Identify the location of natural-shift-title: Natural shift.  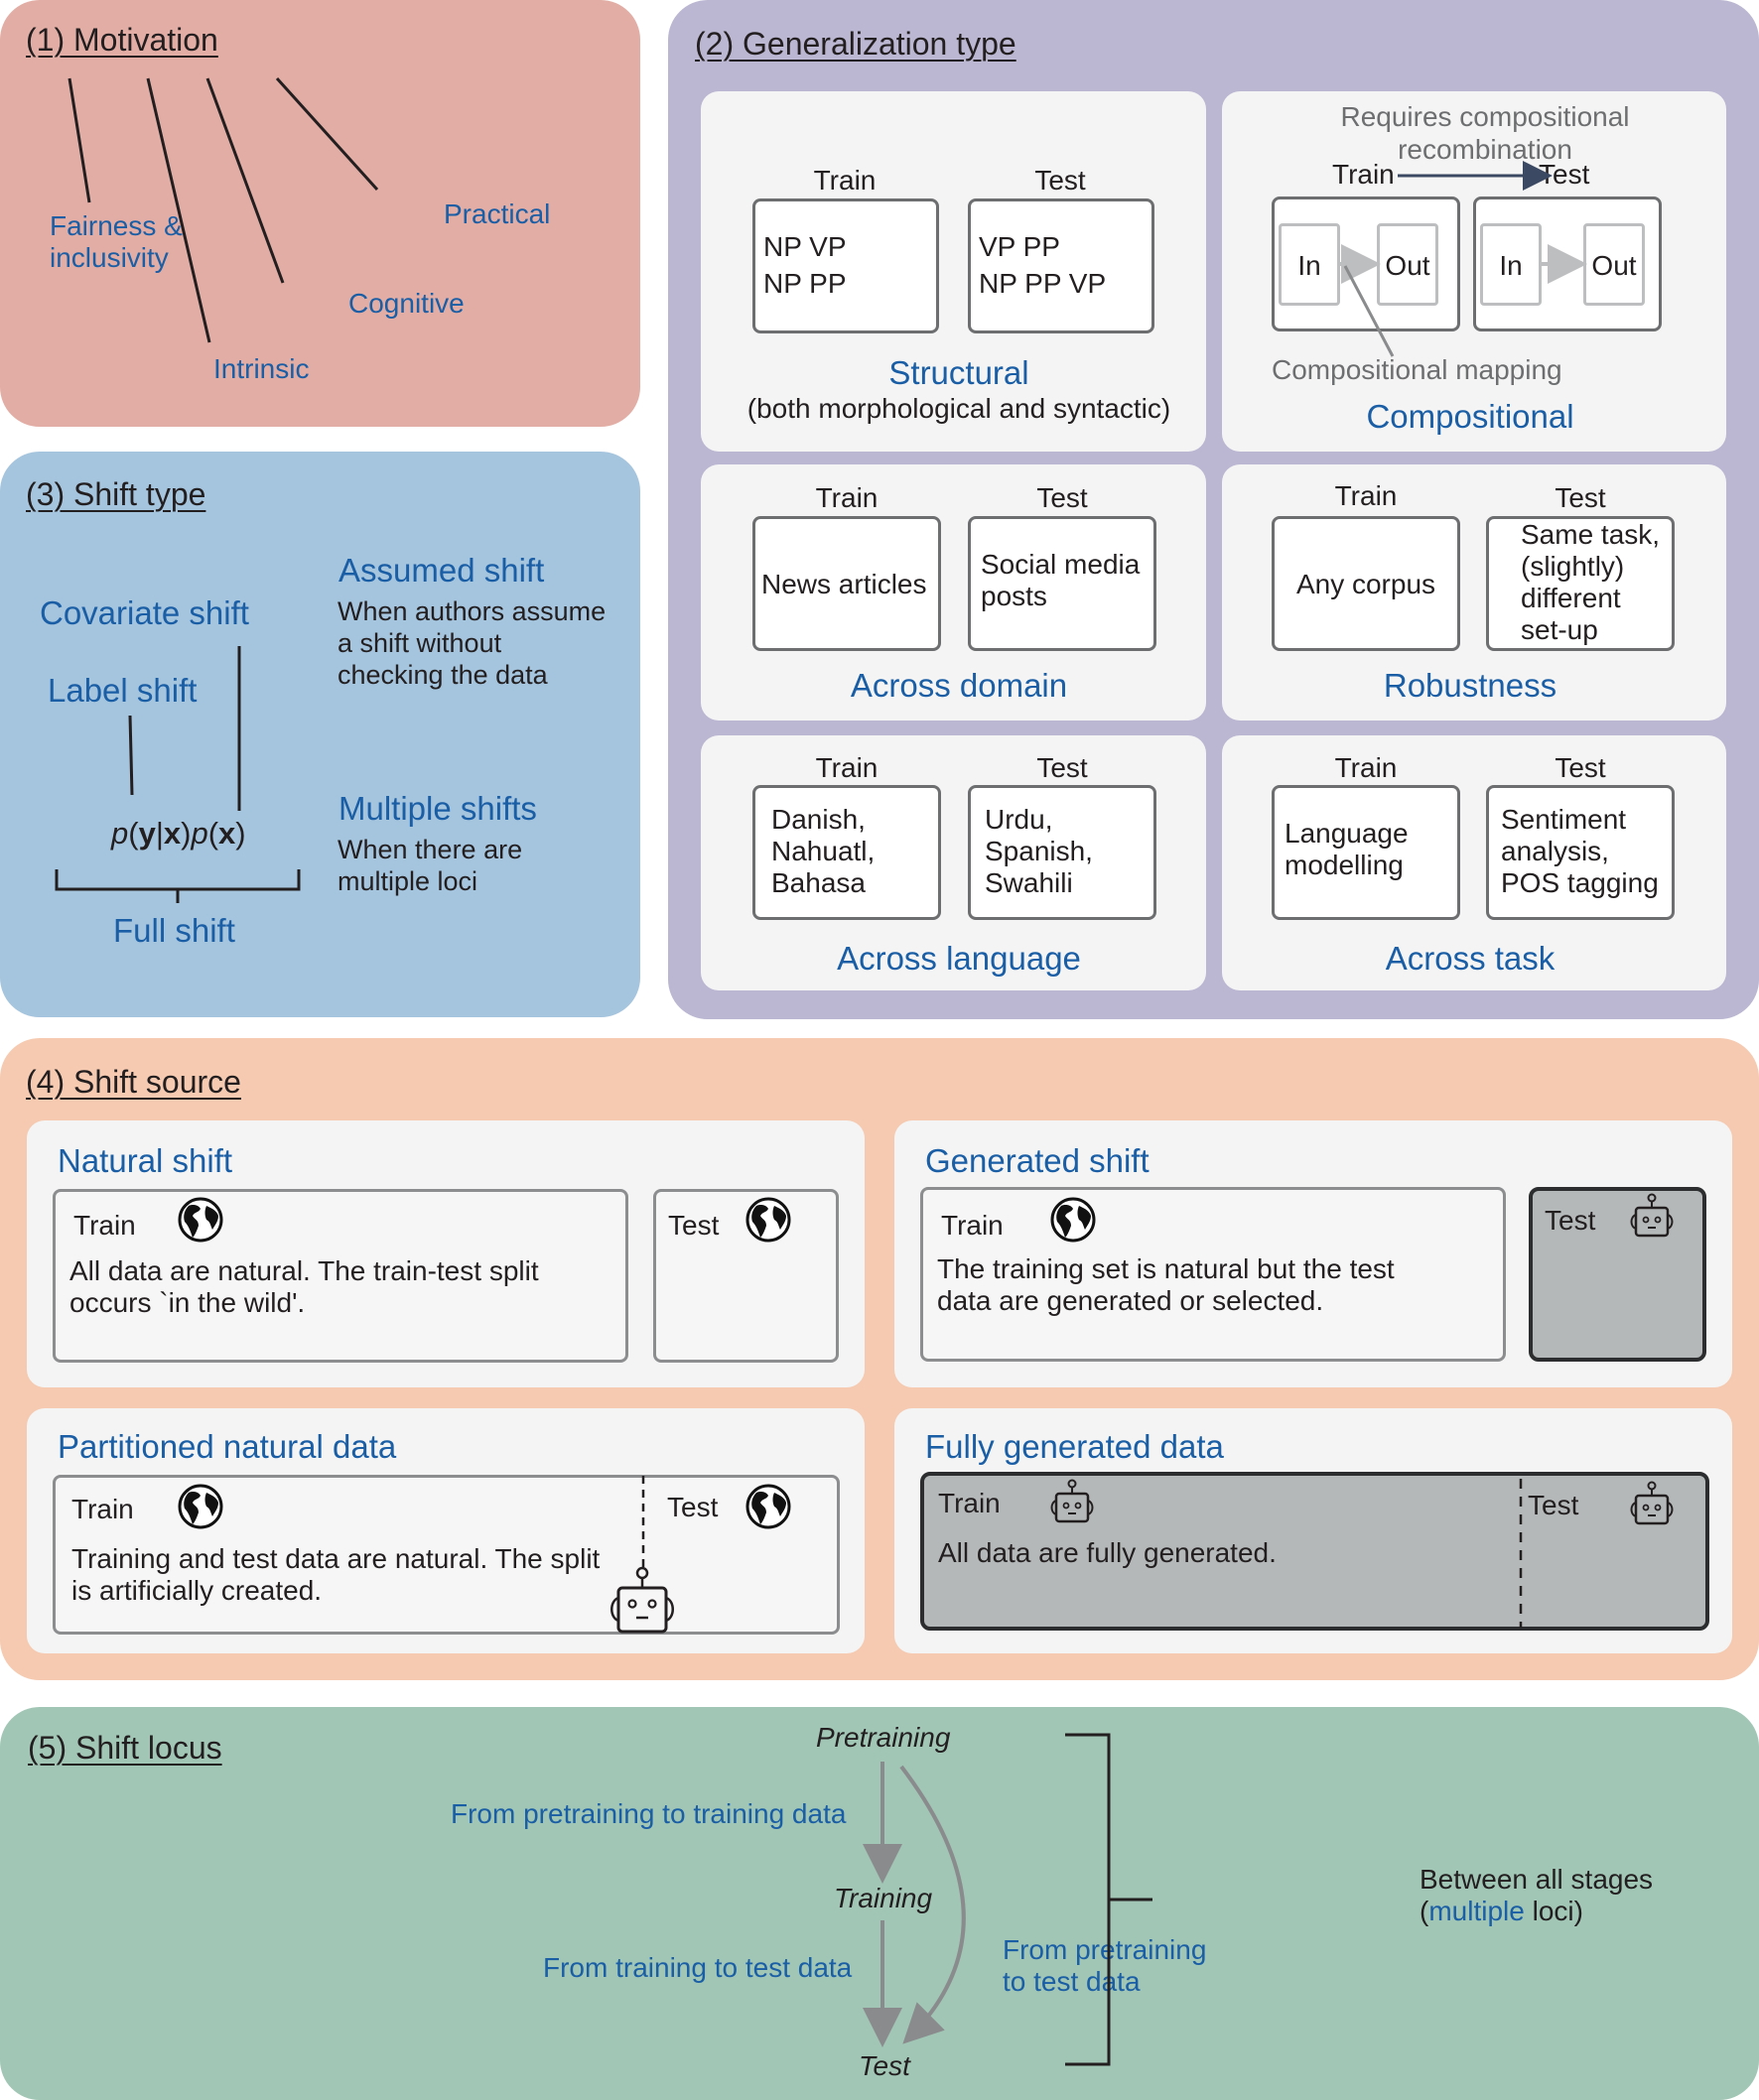
(145, 1160).